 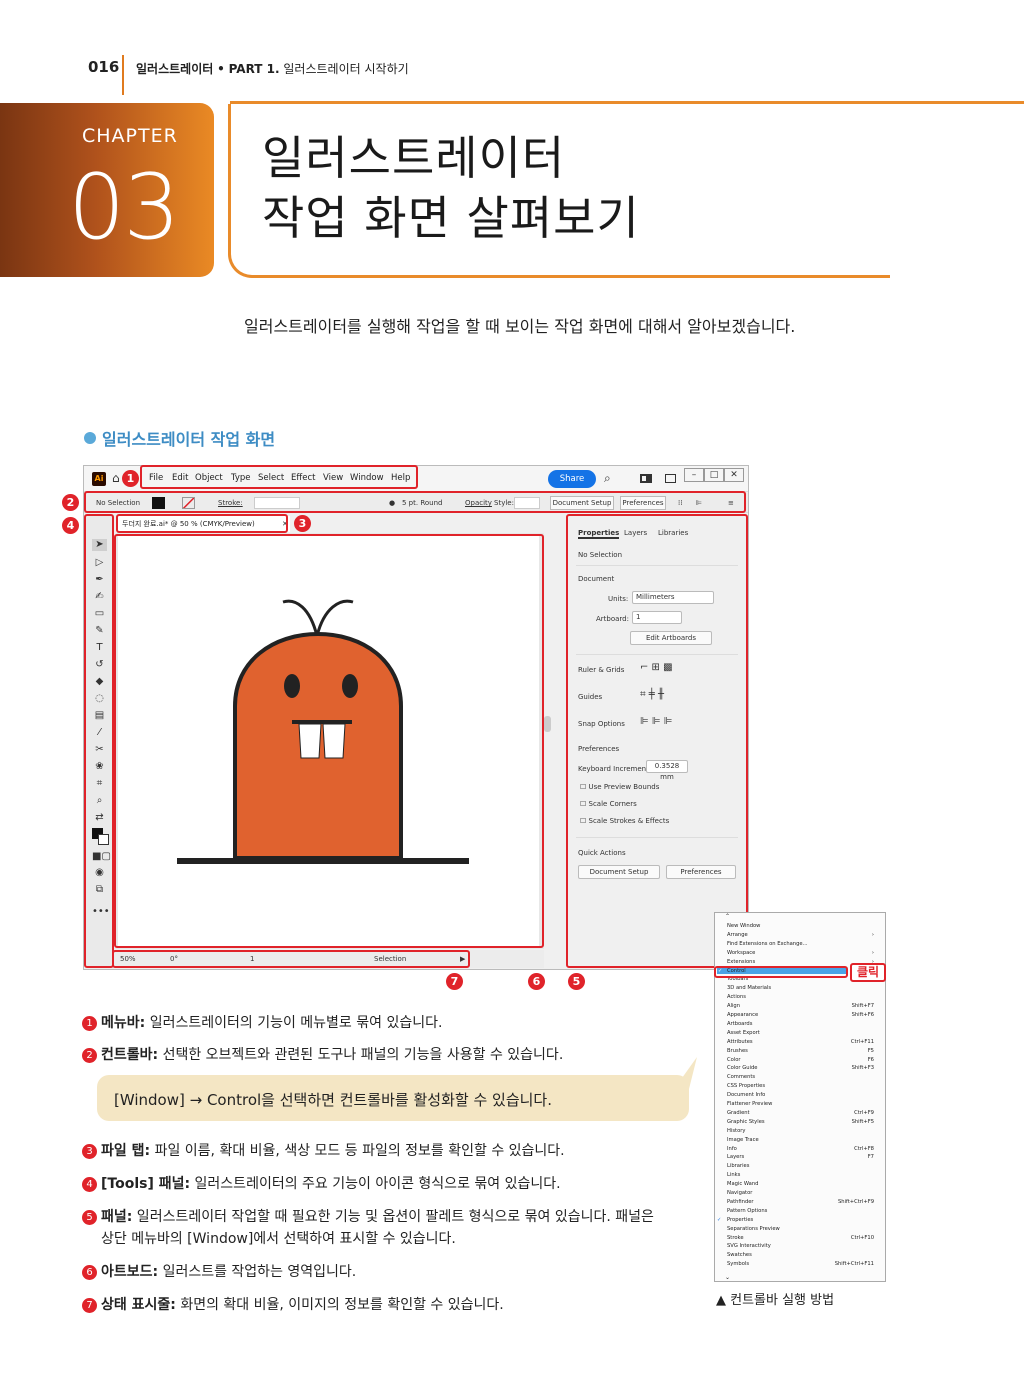 I want to click on window-menu-item: Flattener Preview, so click(x=804, y=1104).